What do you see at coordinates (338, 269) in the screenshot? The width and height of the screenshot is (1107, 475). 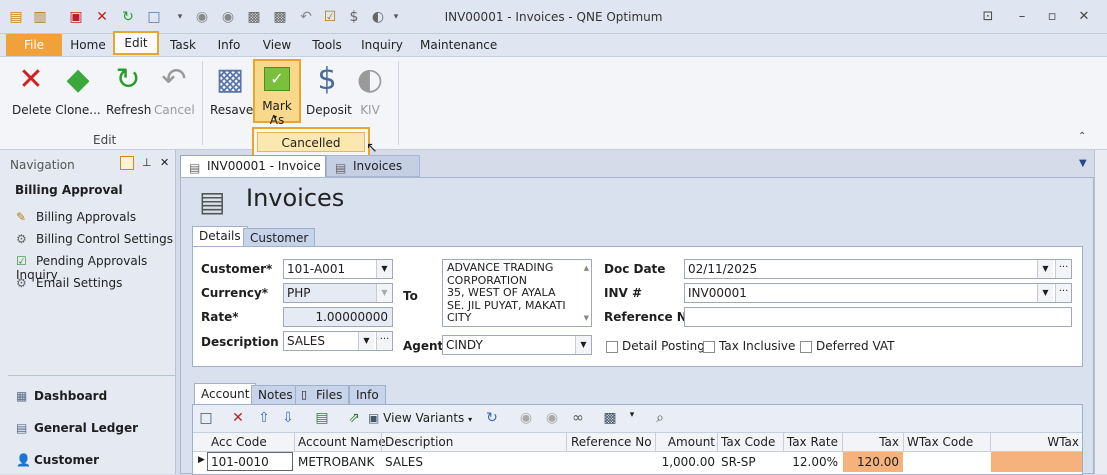 I see `customer-field: 101-A001 ▼` at bounding box center [338, 269].